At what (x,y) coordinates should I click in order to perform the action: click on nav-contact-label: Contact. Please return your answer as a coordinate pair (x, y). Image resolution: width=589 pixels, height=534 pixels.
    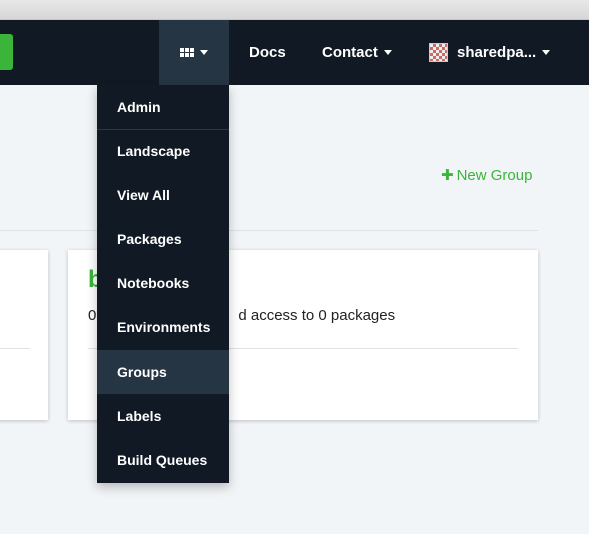
    Looking at the image, I should click on (350, 52).